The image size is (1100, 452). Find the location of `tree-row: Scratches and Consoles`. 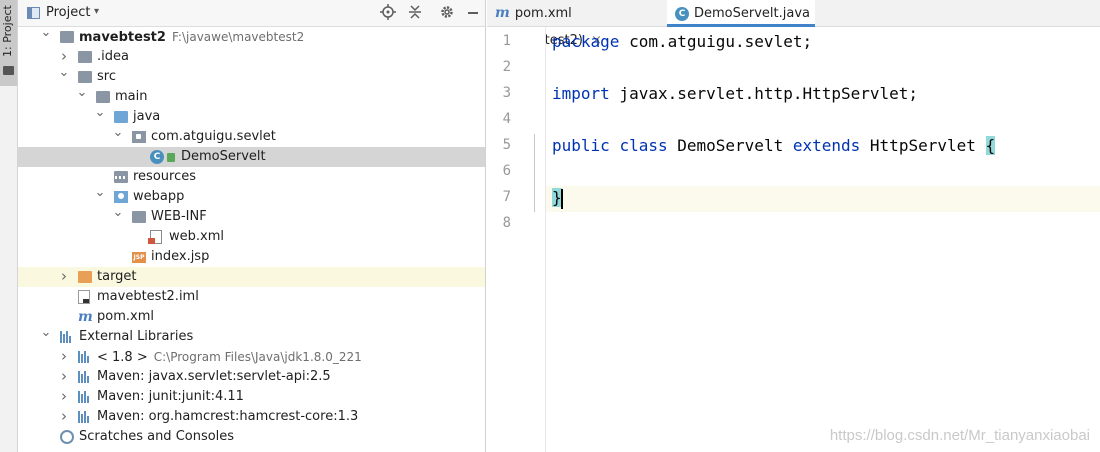

tree-row: Scratches and Consoles is located at coordinates (251, 437).